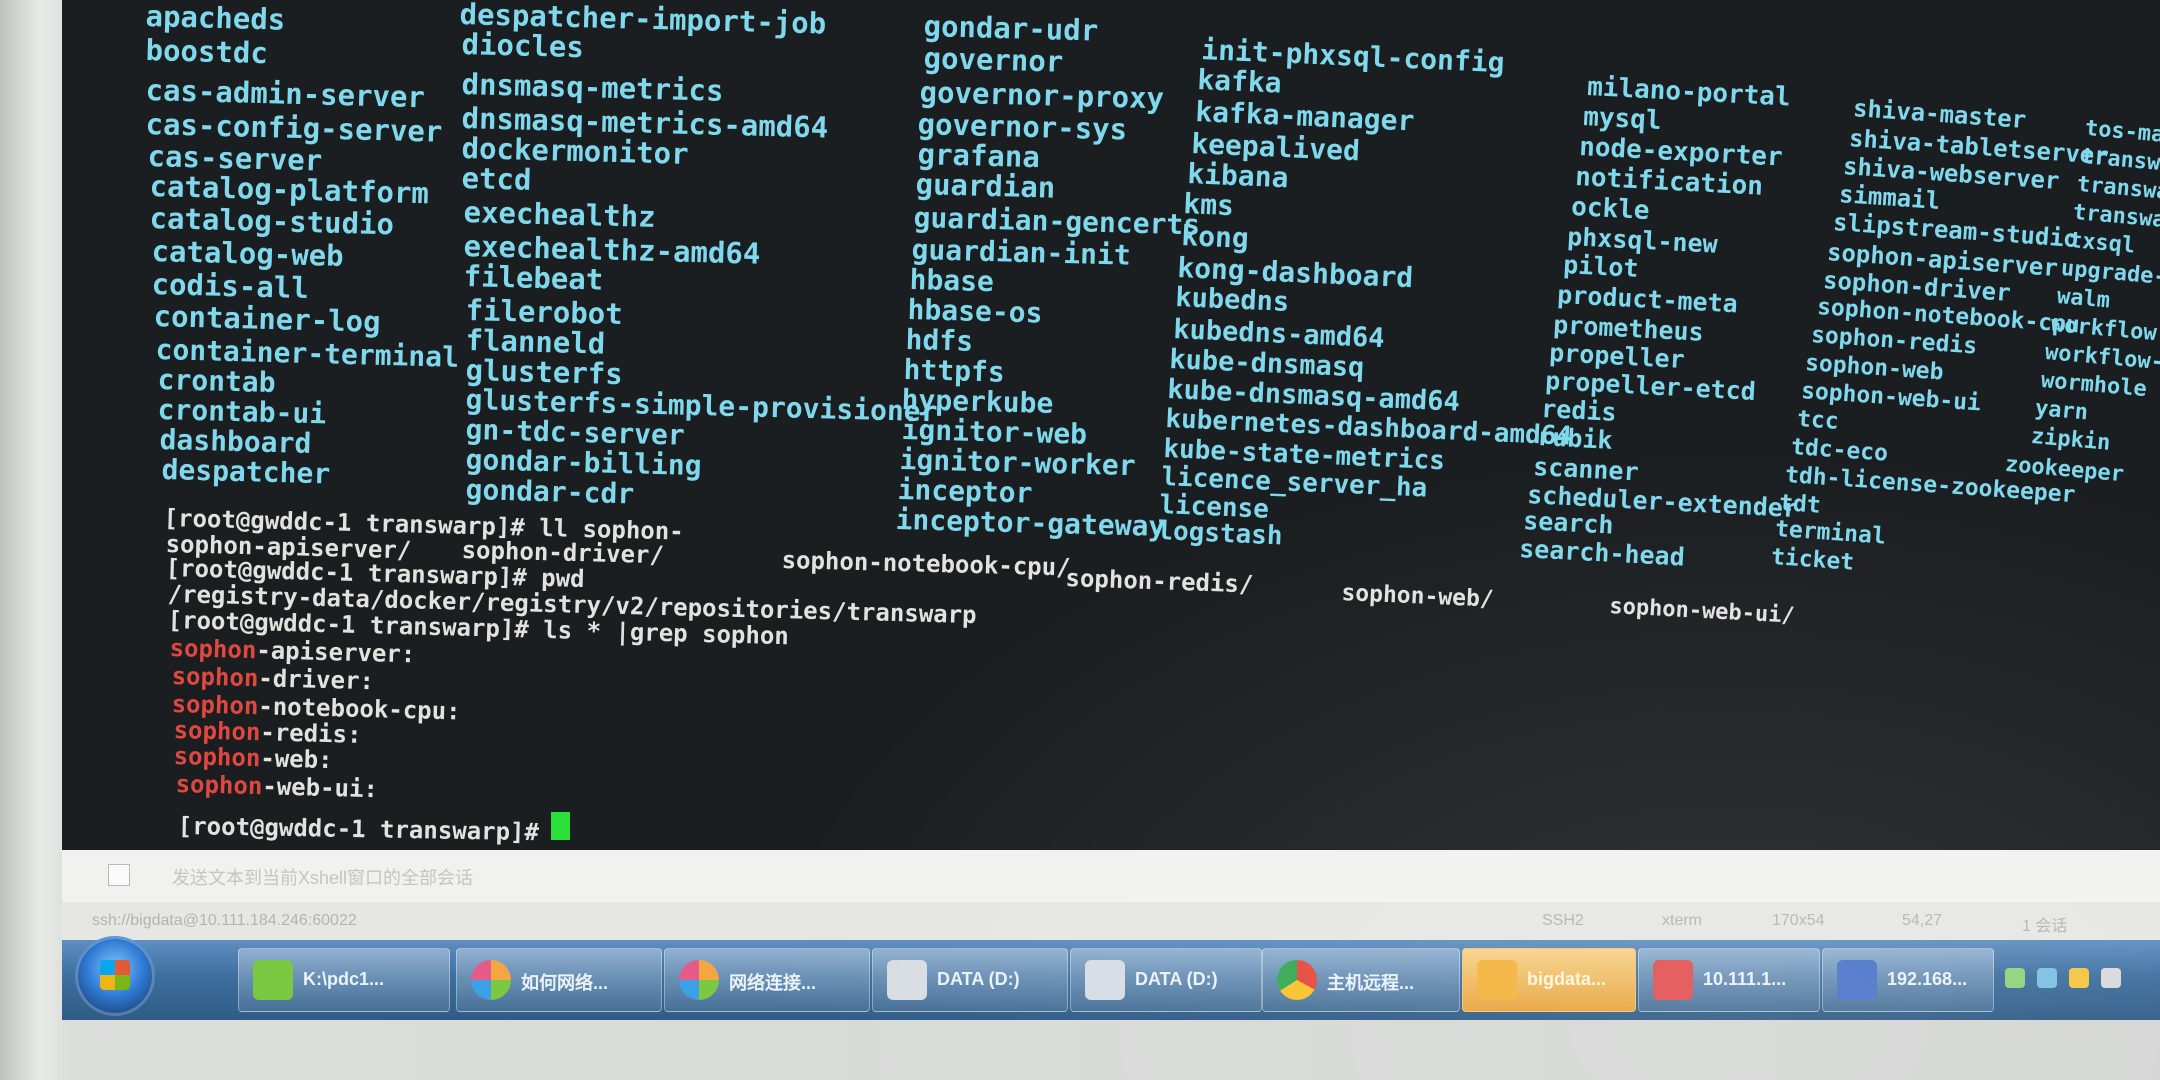  What do you see at coordinates (939, 340) in the screenshot?
I see `dir-entry-hdfs: hdfs` at bounding box center [939, 340].